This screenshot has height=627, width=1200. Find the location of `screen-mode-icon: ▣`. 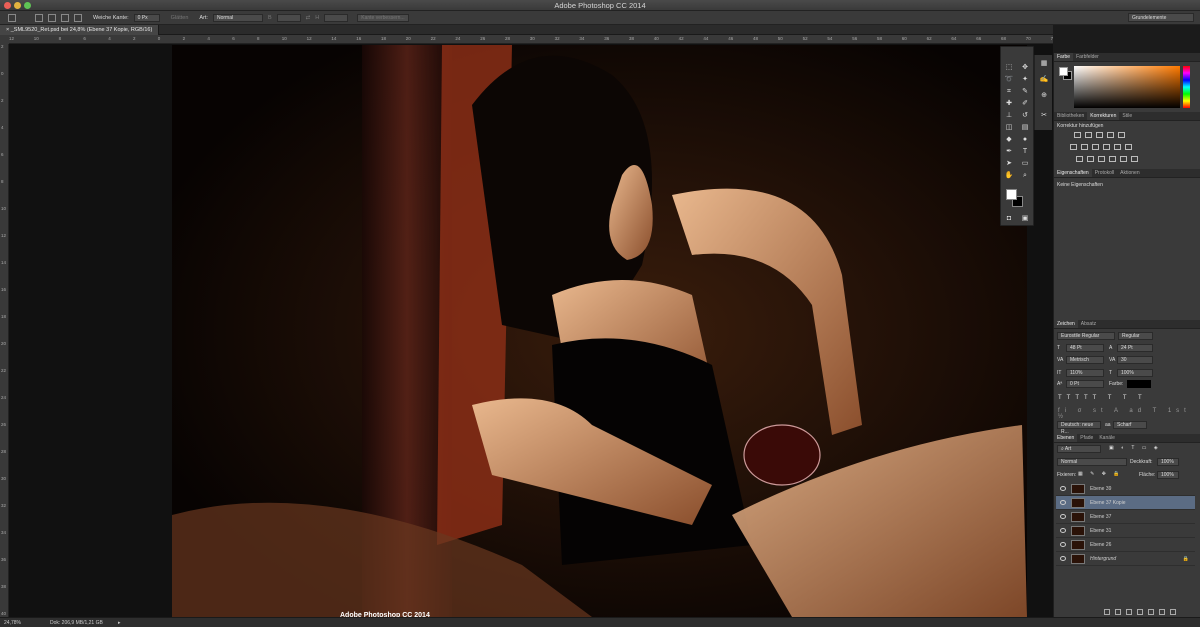

screen-mode-icon: ▣ is located at coordinates (1025, 218).